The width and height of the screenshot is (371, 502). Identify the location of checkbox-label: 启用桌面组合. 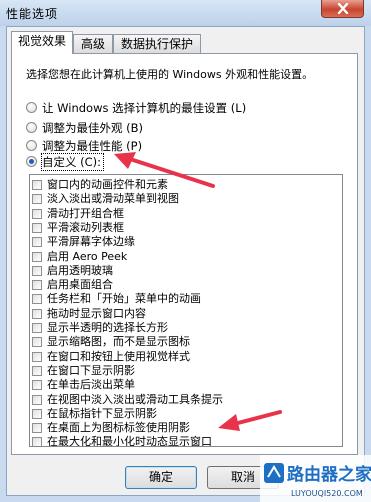
(80, 285).